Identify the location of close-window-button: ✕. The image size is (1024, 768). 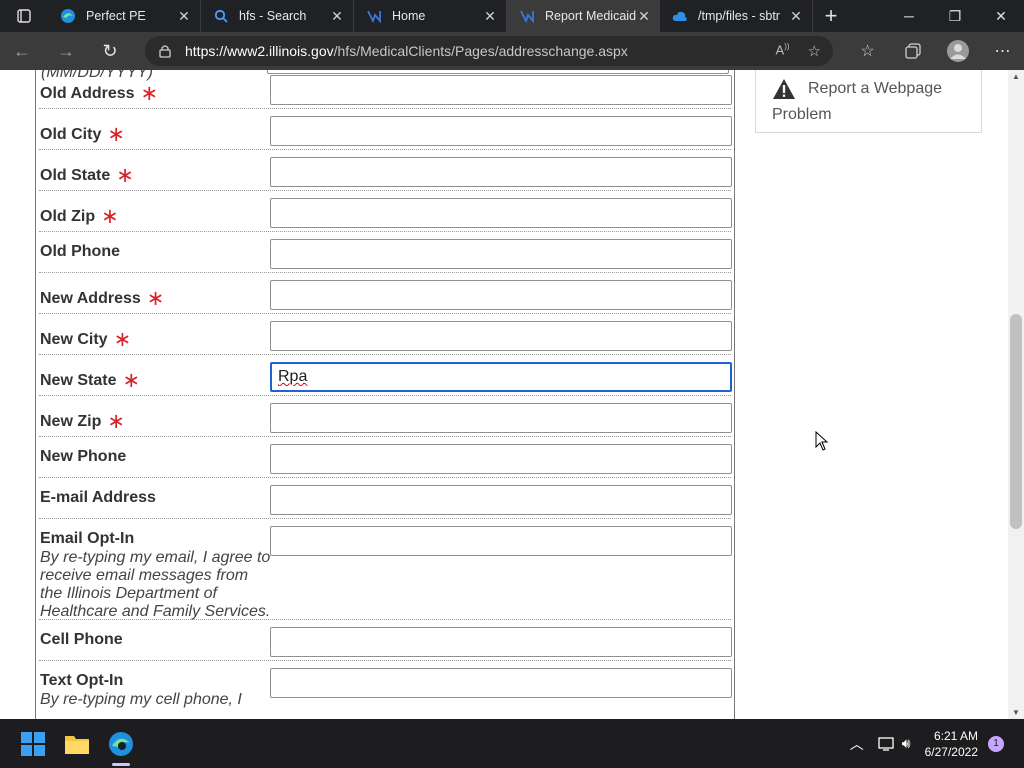
(1001, 16).